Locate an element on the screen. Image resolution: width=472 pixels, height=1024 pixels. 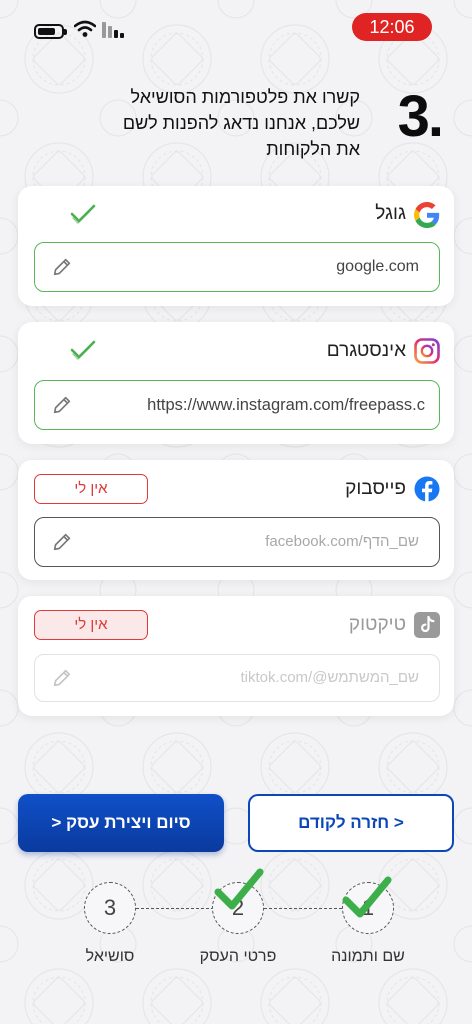
tiktok-icon is located at coordinates (427, 625).